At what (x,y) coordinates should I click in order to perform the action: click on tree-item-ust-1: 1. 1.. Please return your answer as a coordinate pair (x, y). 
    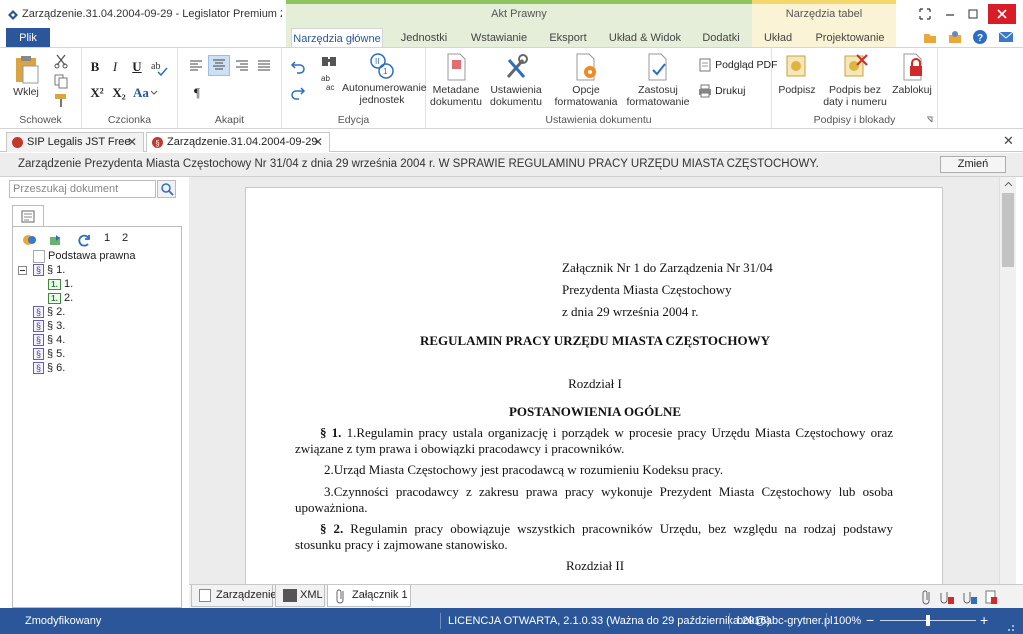
    Looking at the image, I should click on (60, 284).